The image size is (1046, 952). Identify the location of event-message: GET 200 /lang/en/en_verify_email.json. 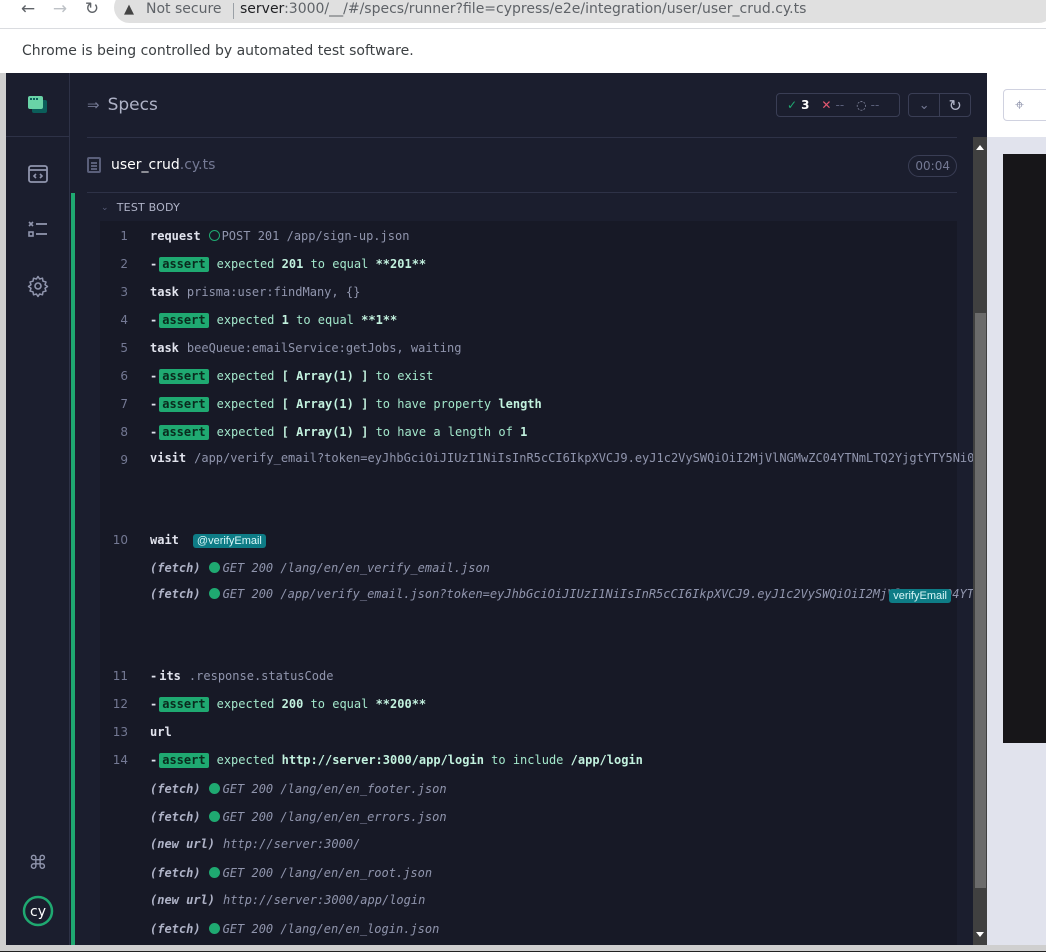
(356, 568).